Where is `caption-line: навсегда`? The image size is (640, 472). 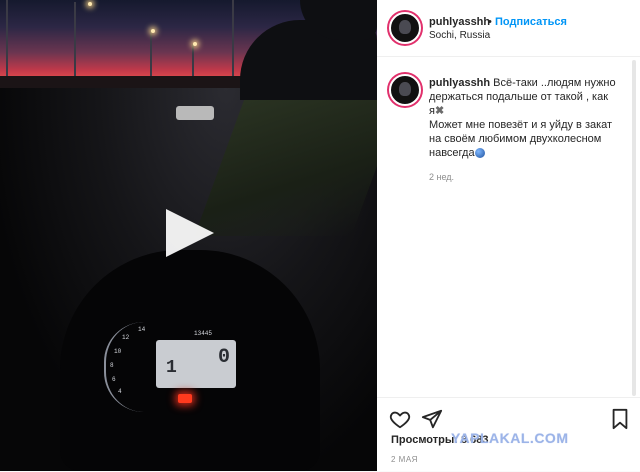 caption-line: навсегда is located at coordinates (529, 153).